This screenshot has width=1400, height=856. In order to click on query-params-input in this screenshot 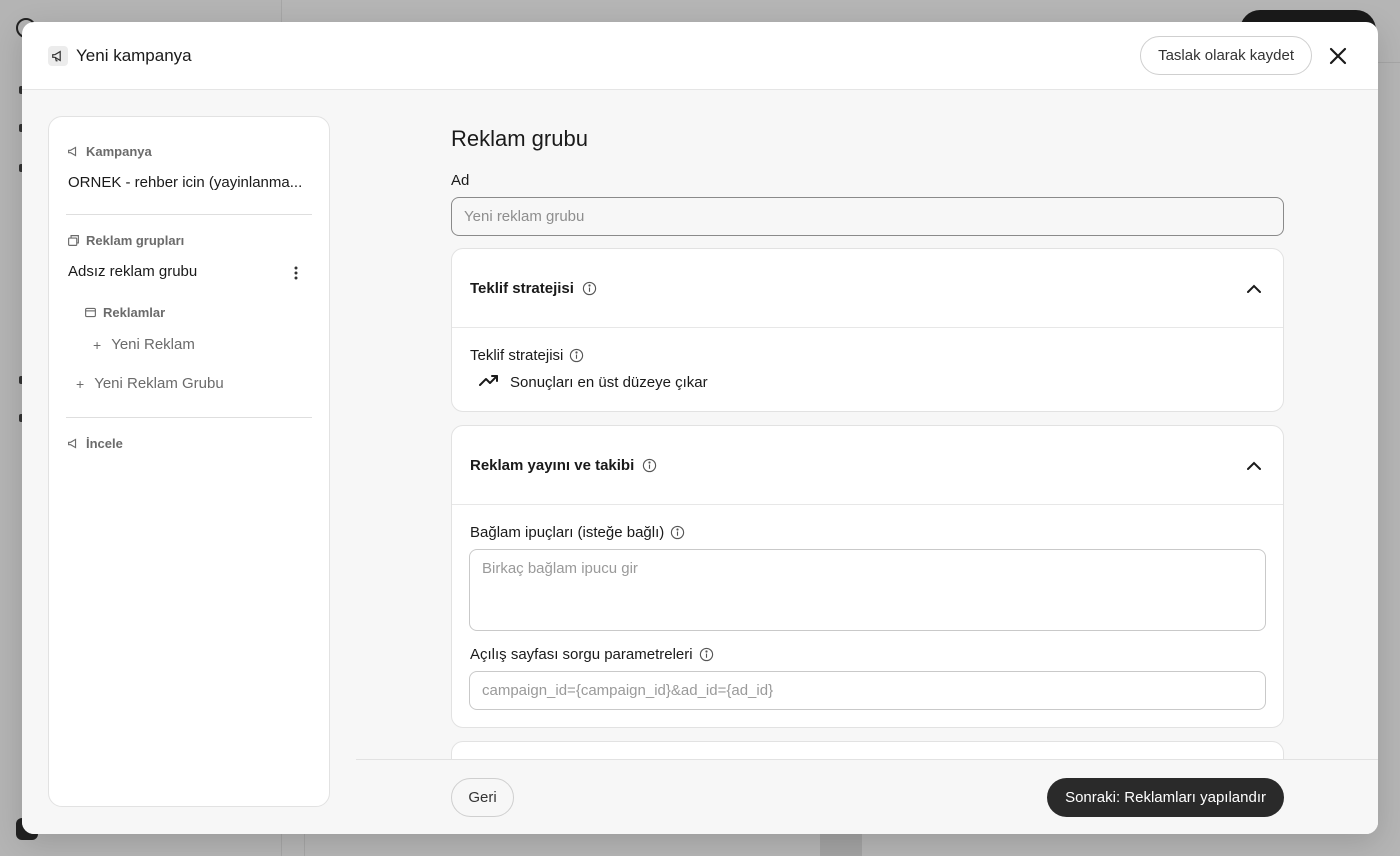, I will do `click(867, 690)`.